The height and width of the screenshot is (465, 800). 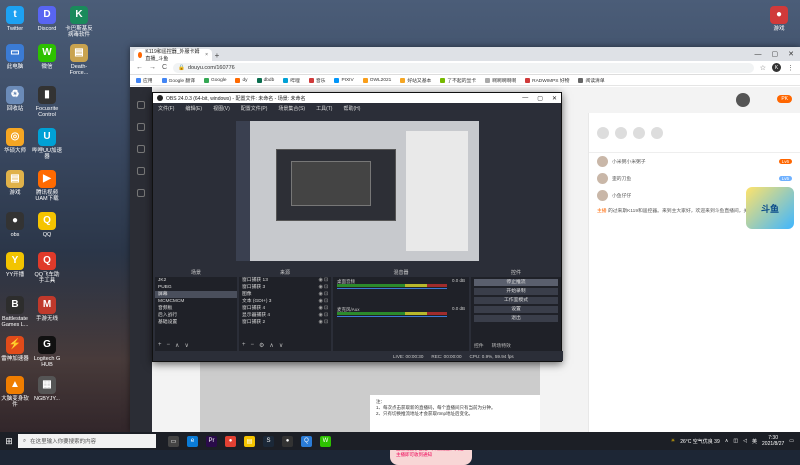 I want to click on rank-row: 小米粥小米粥子Lv6, so click(x=694, y=161).